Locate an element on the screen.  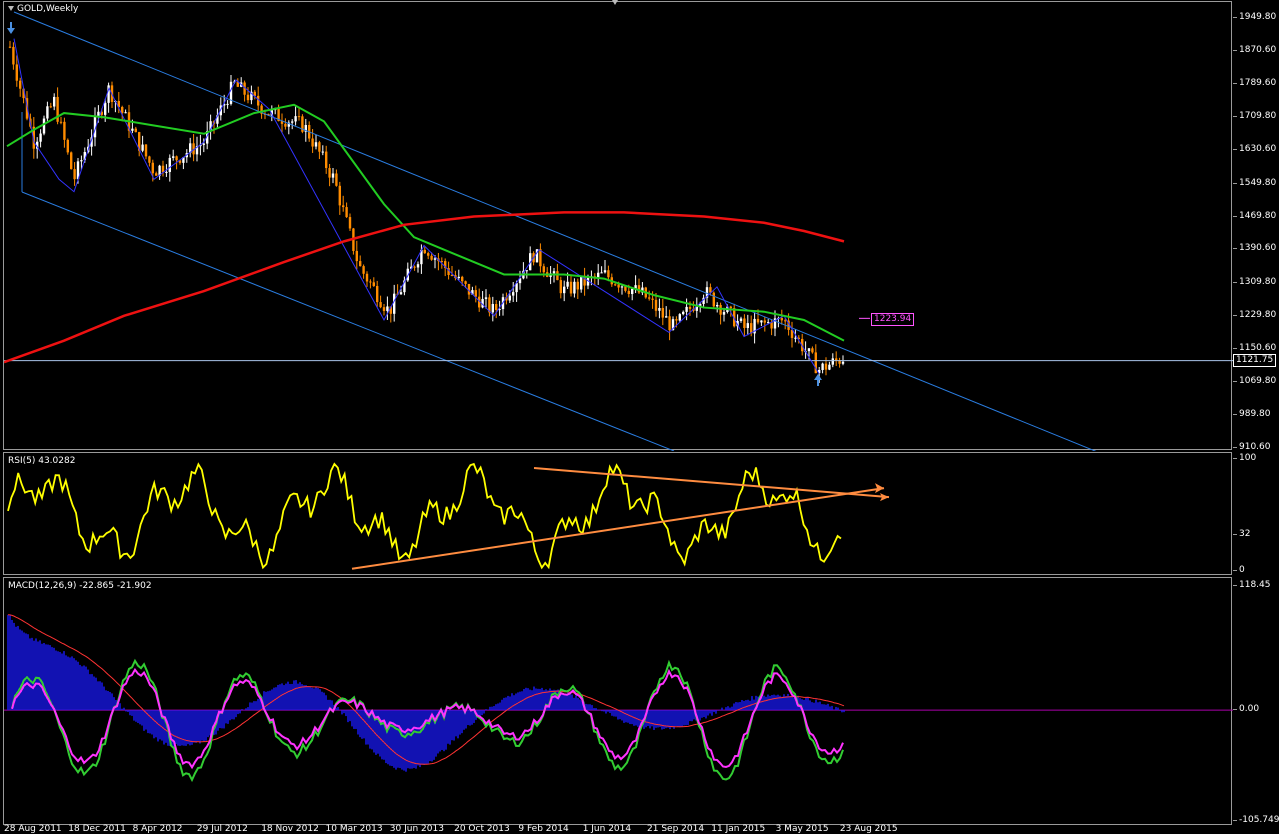
price-tick-label: 1949.80 is located at coordinates (1254, 17).